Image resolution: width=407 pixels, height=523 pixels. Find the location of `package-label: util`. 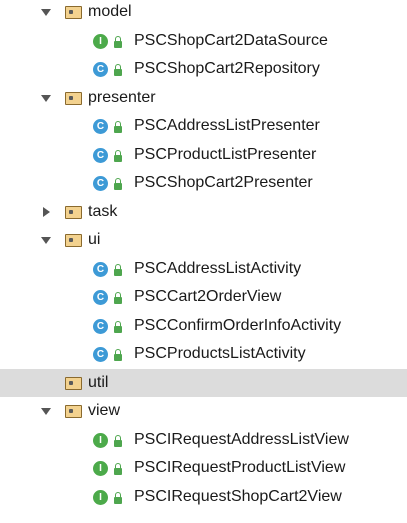

package-label: util is located at coordinates (98, 382).